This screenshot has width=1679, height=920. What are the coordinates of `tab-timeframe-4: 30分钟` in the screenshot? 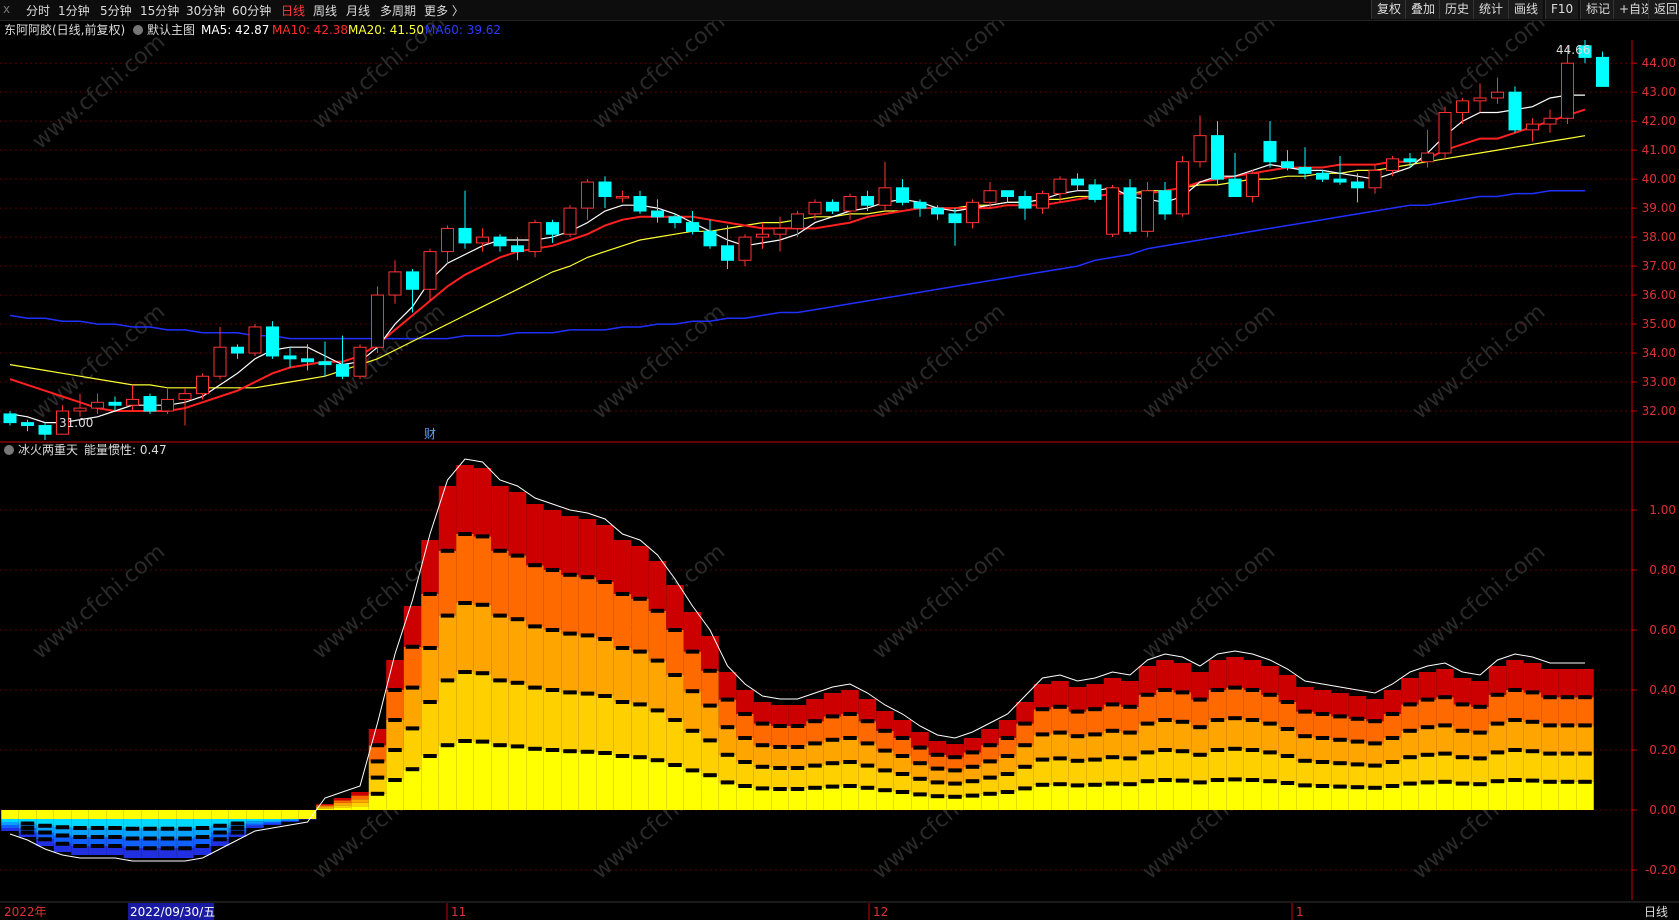 It's located at (205, 10).